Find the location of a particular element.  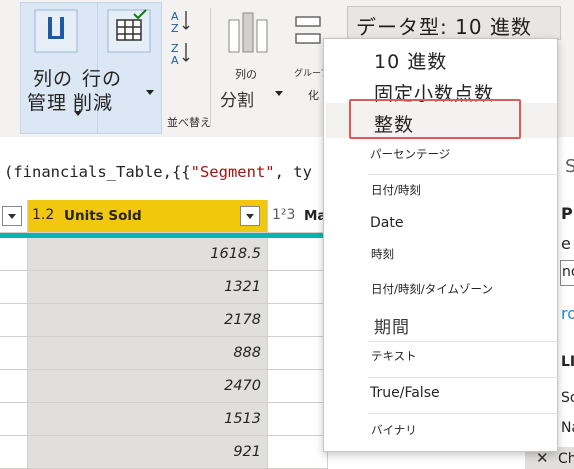

formula-suffix: , ty is located at coordinates (293, 172).